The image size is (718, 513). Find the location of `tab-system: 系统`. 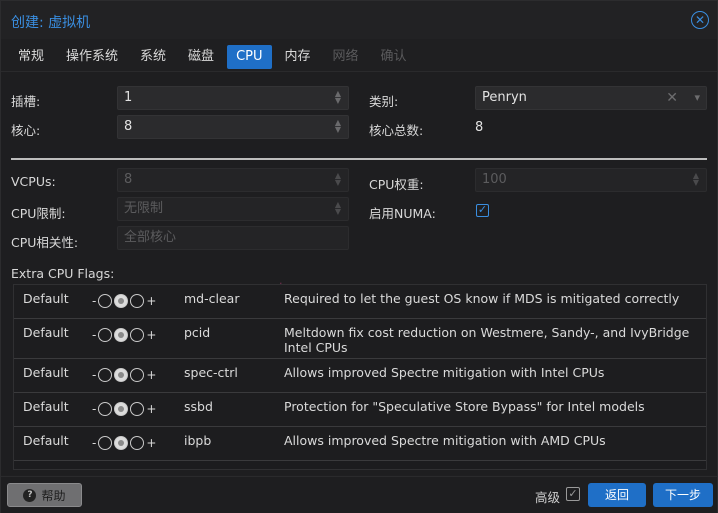

tab-system: 系统 is located at coordinates (153, 57).